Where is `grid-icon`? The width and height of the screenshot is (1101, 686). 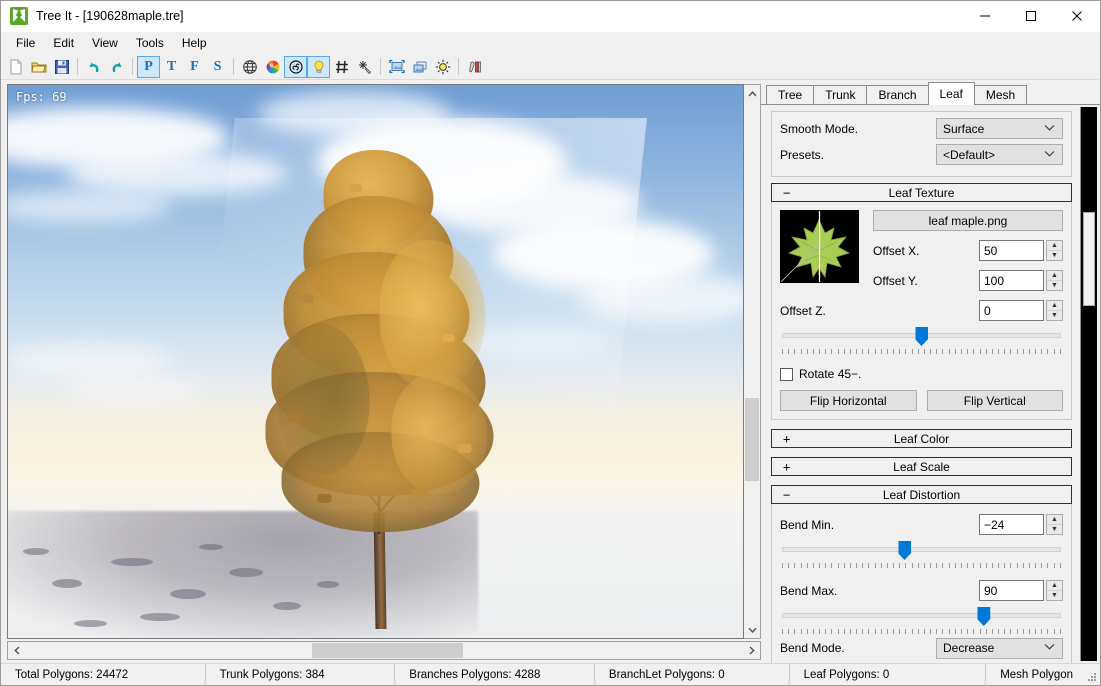
grid-icon is located at coordinates (341, 67).